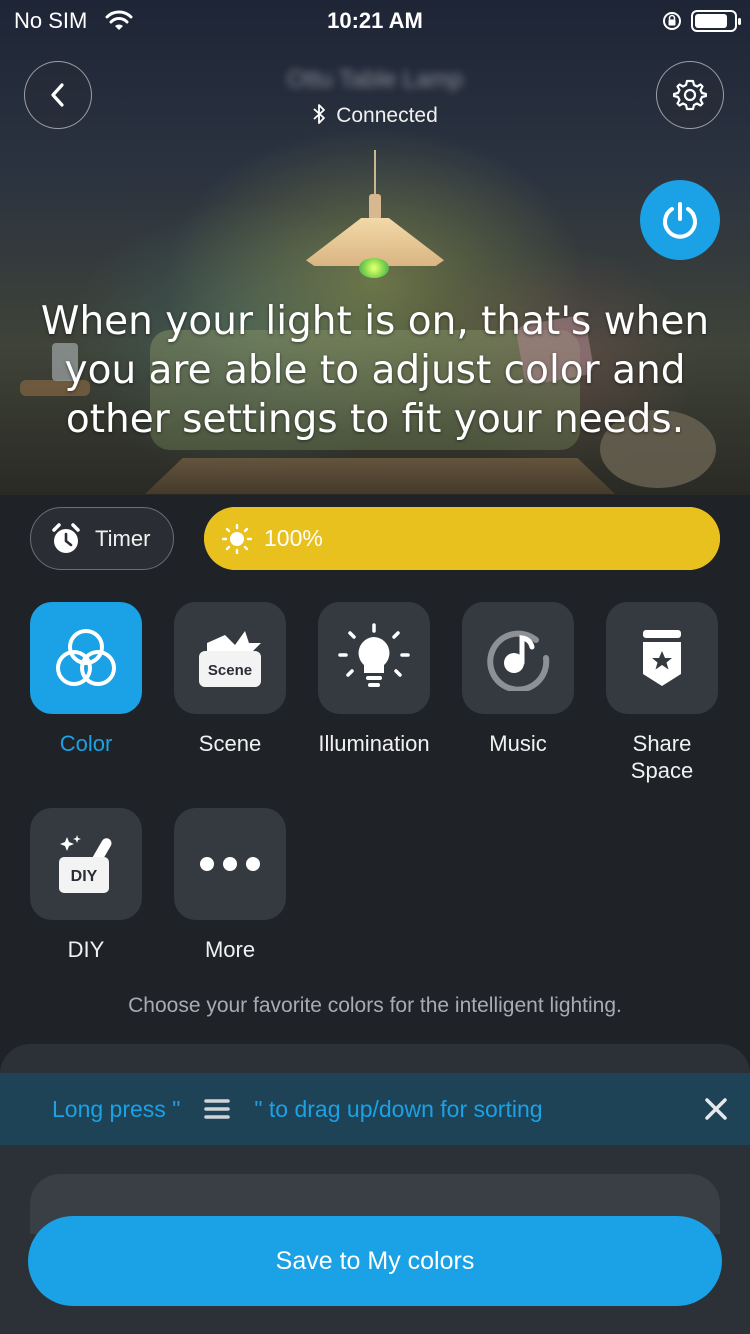 The image size is (750, 1334). I want to click on diy-icon-text: DIY, so click(84, 876).